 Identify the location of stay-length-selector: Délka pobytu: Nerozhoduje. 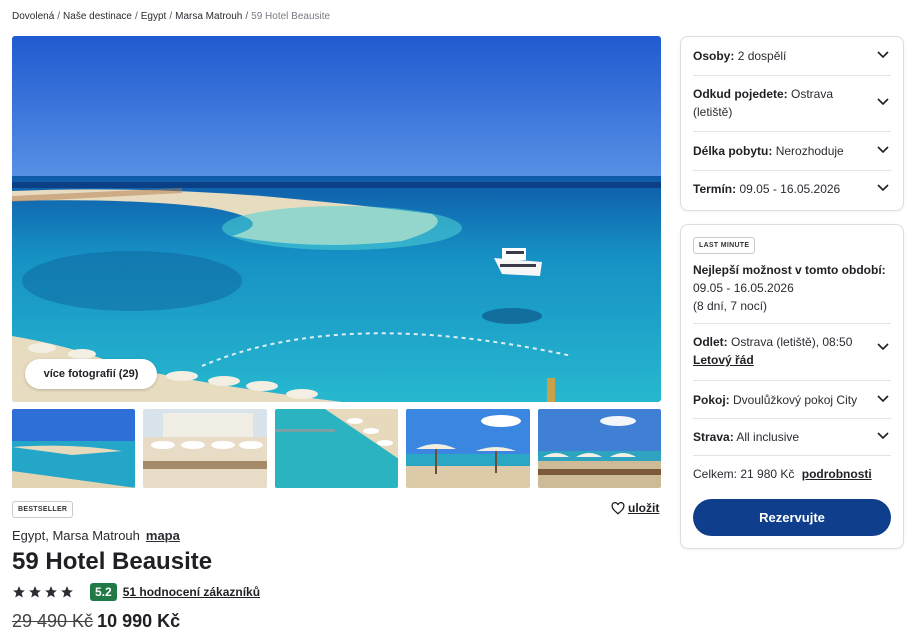
(792, 151).